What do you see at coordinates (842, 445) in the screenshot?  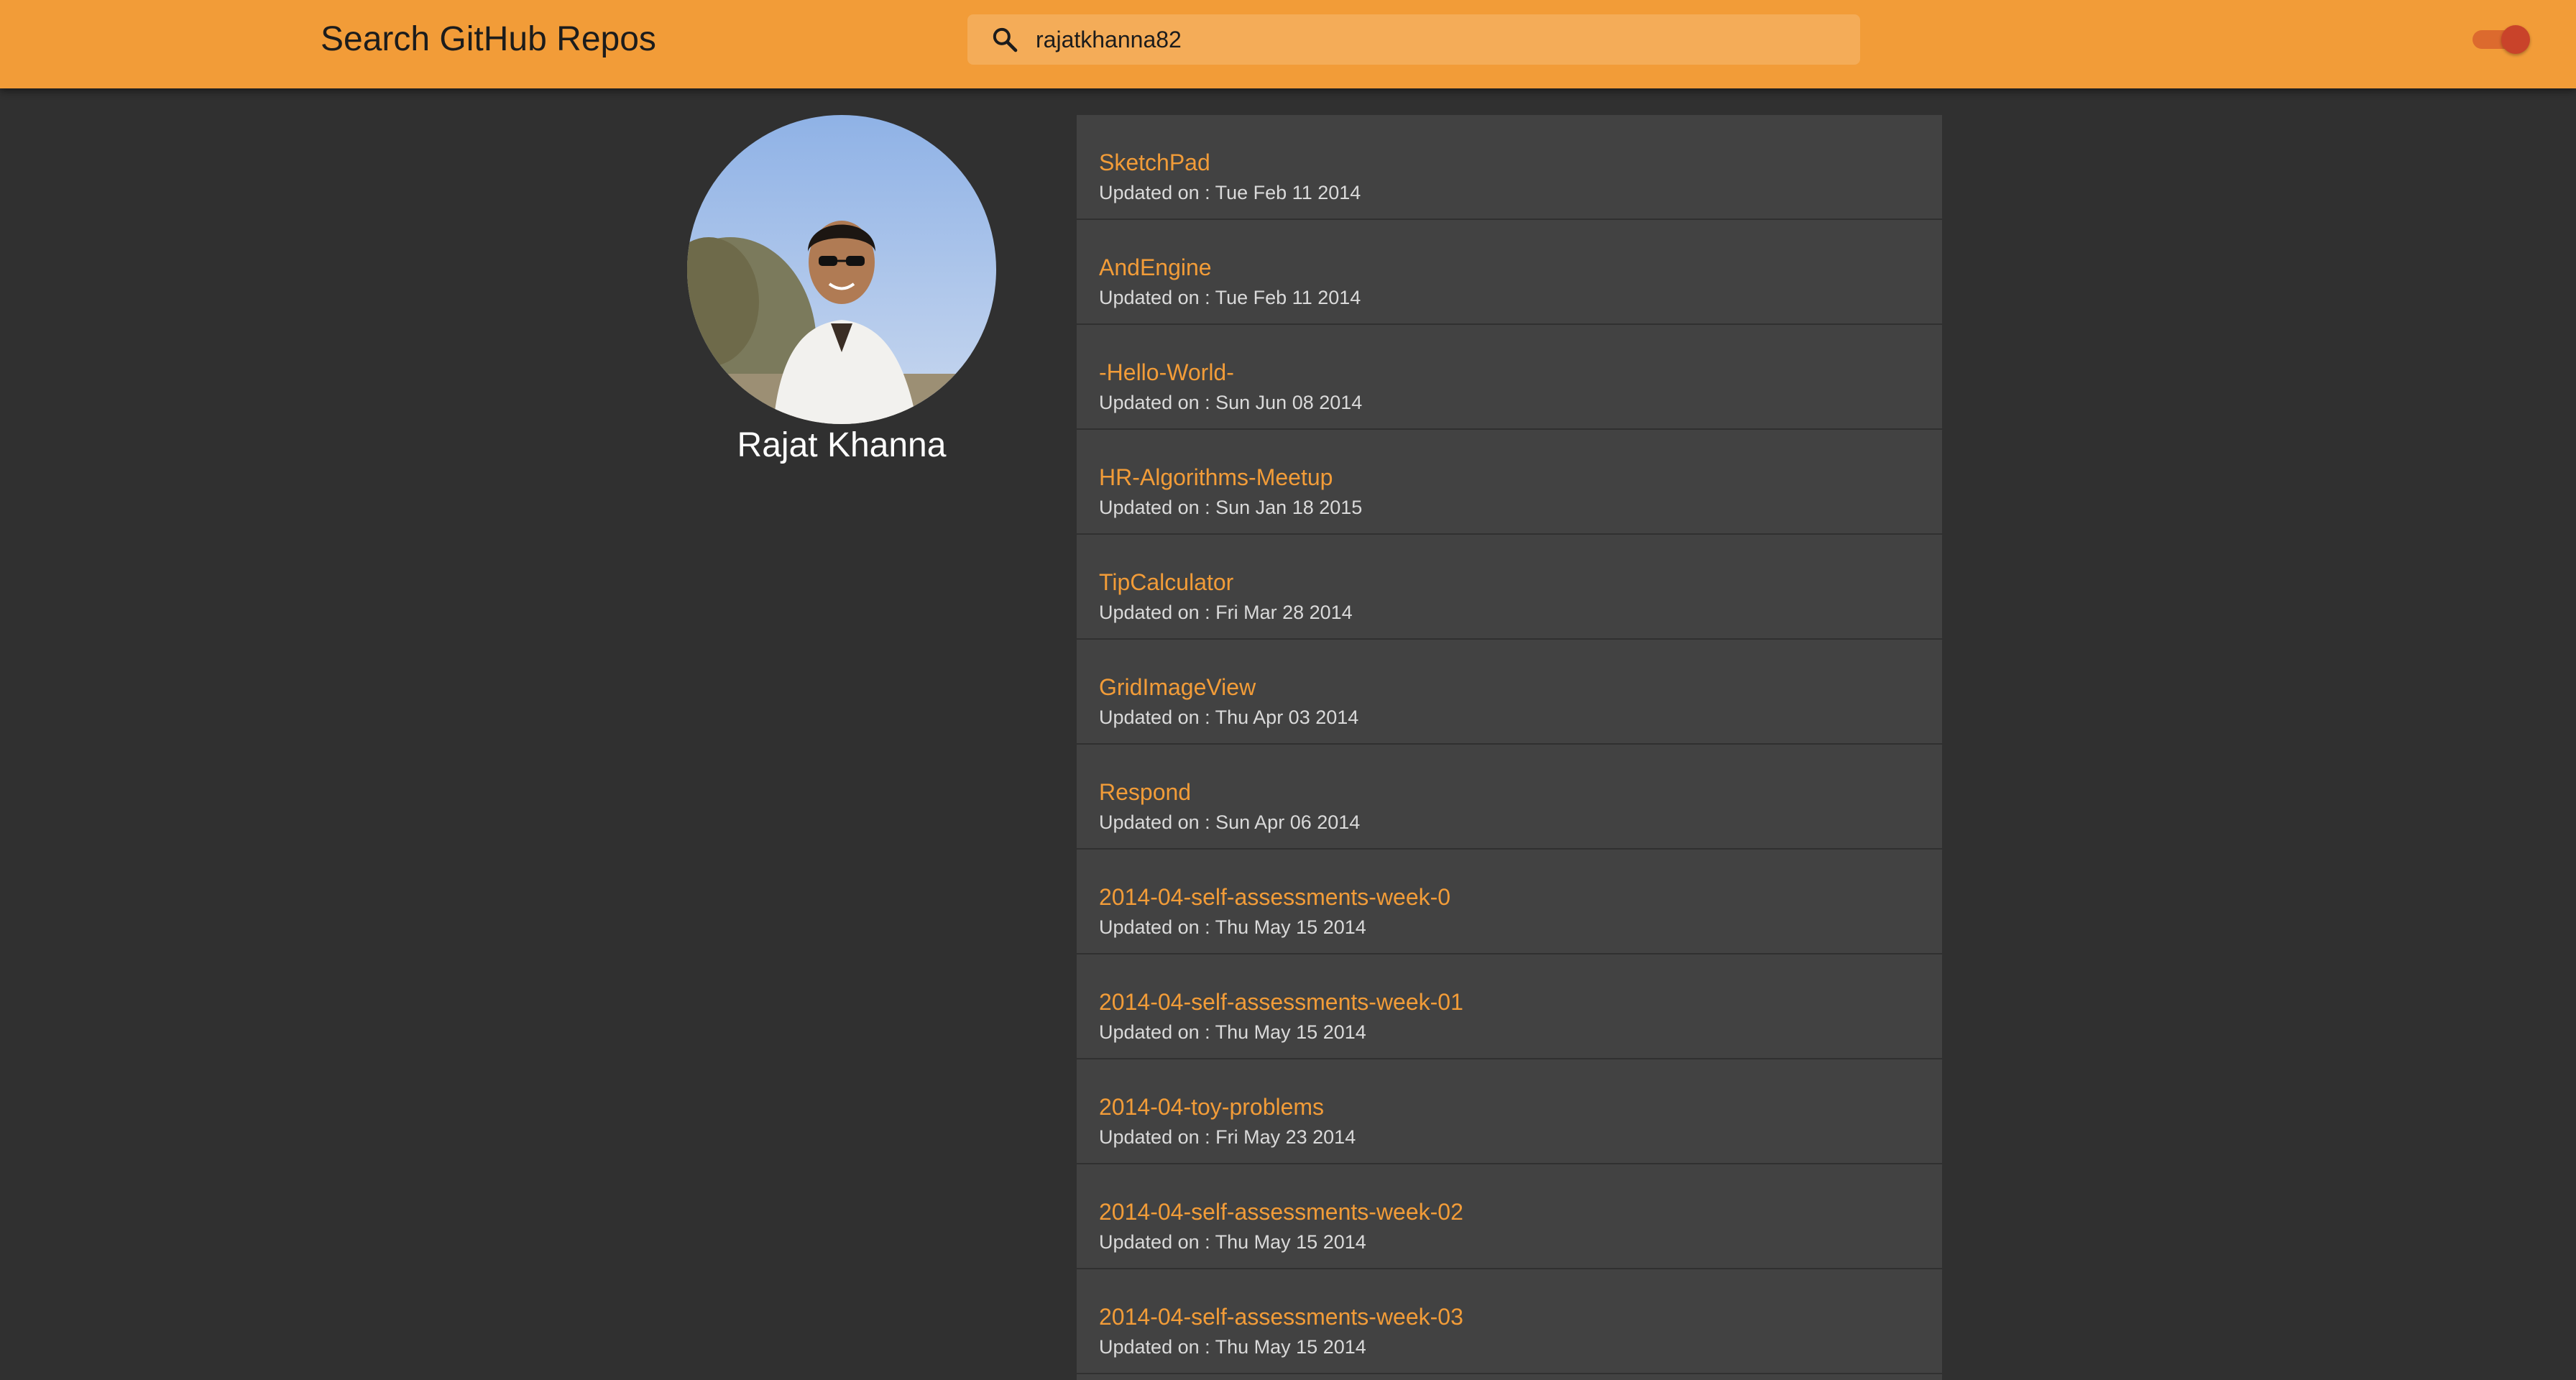 I see `profile-name: Rajat Khanna` at bounding box center [842, 445].